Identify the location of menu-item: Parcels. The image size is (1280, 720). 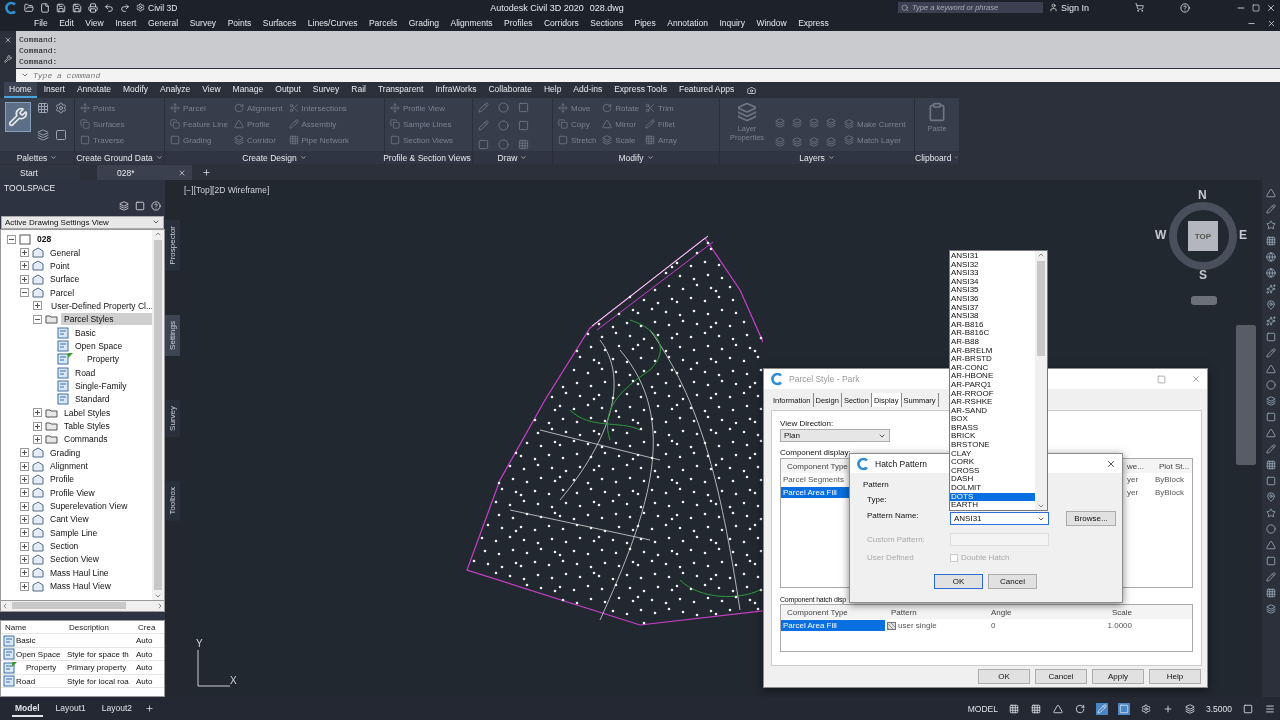
(383, 23).